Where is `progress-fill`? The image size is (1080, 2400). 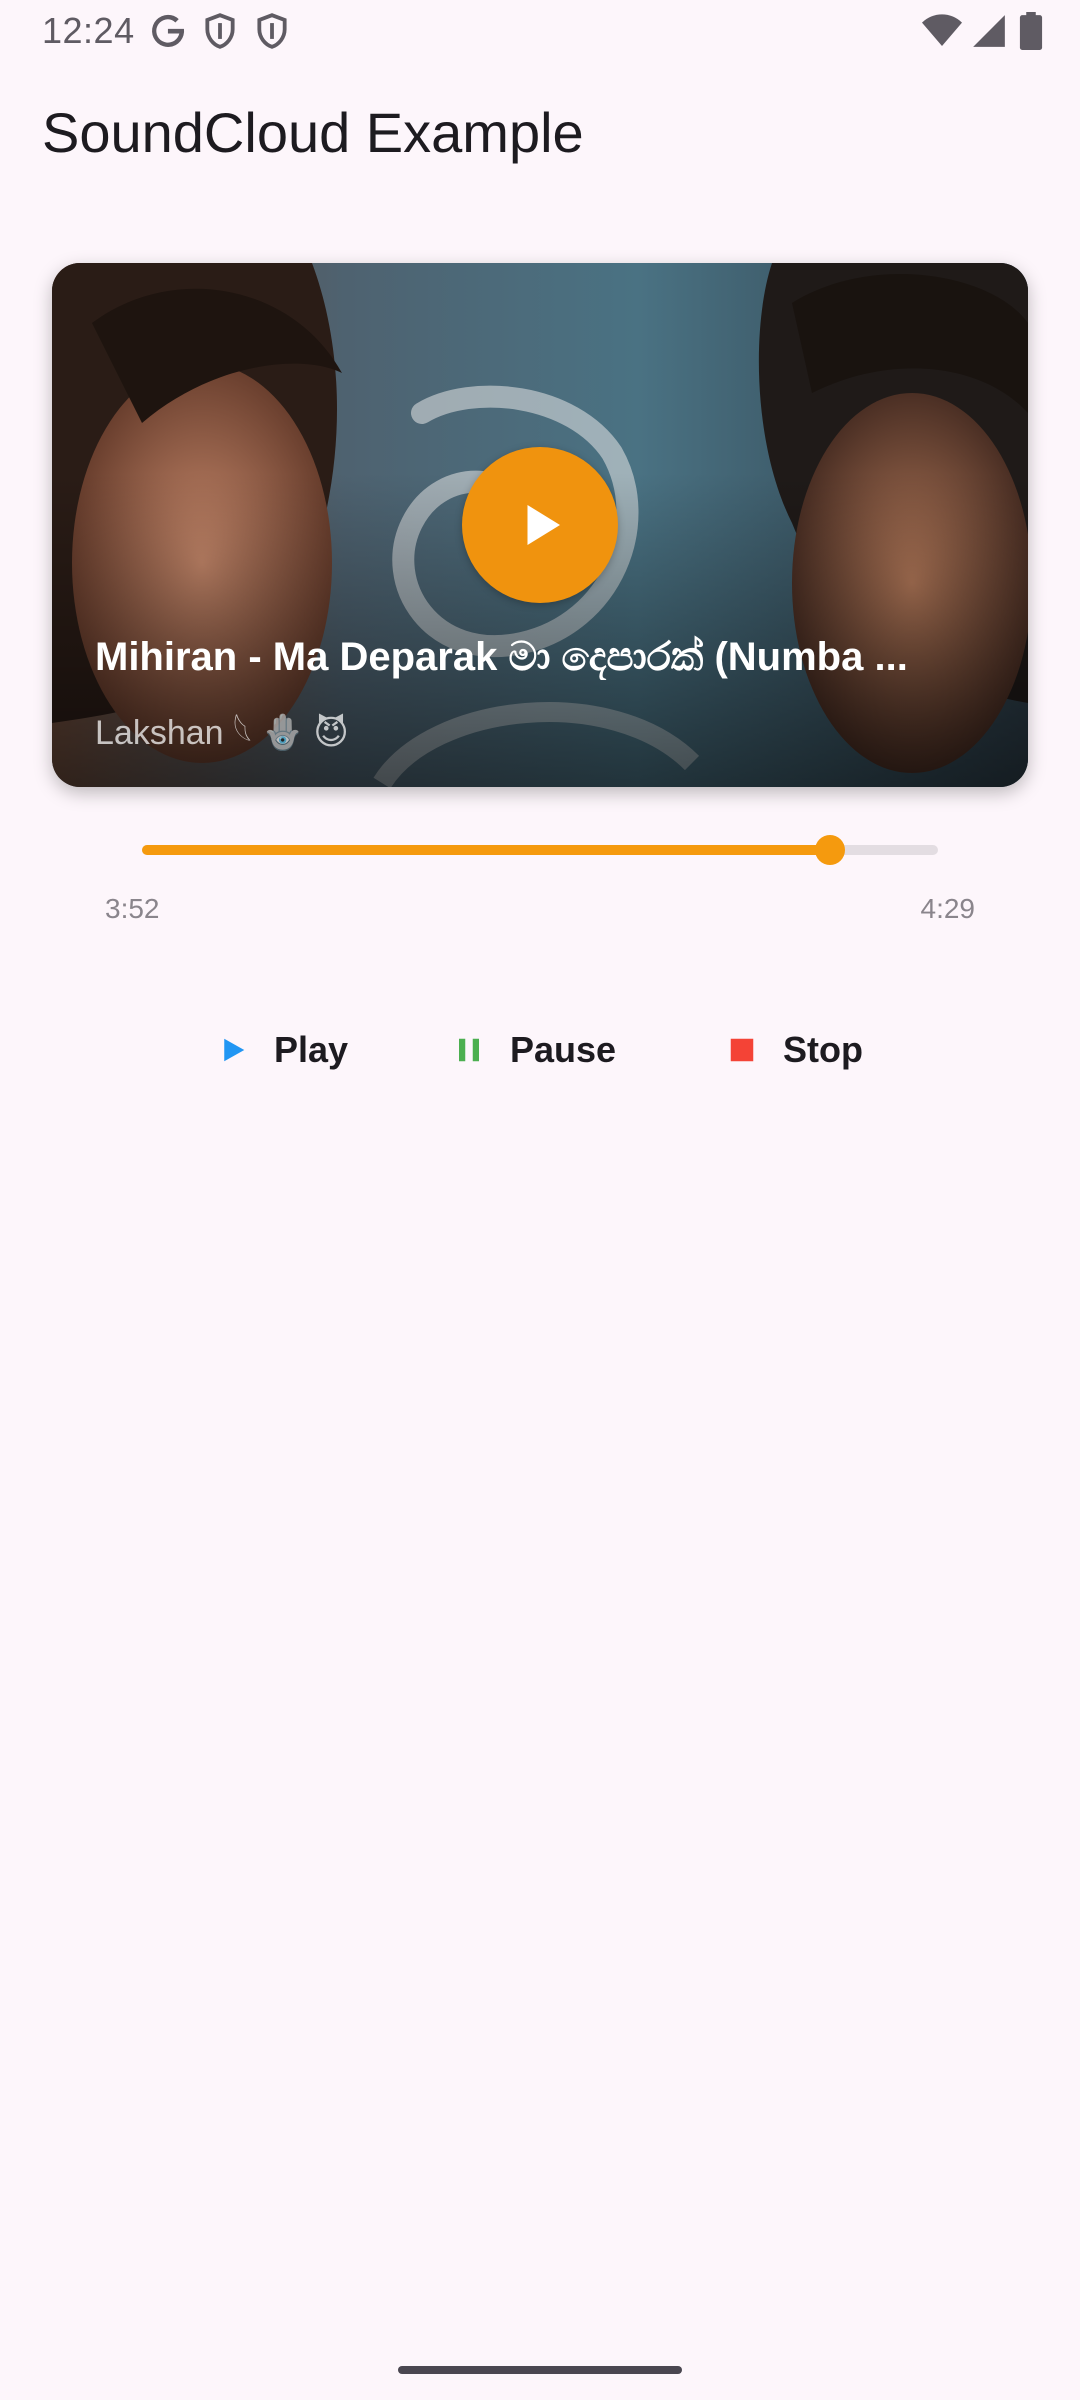
progress-fill is located at coordinates (486, 850).